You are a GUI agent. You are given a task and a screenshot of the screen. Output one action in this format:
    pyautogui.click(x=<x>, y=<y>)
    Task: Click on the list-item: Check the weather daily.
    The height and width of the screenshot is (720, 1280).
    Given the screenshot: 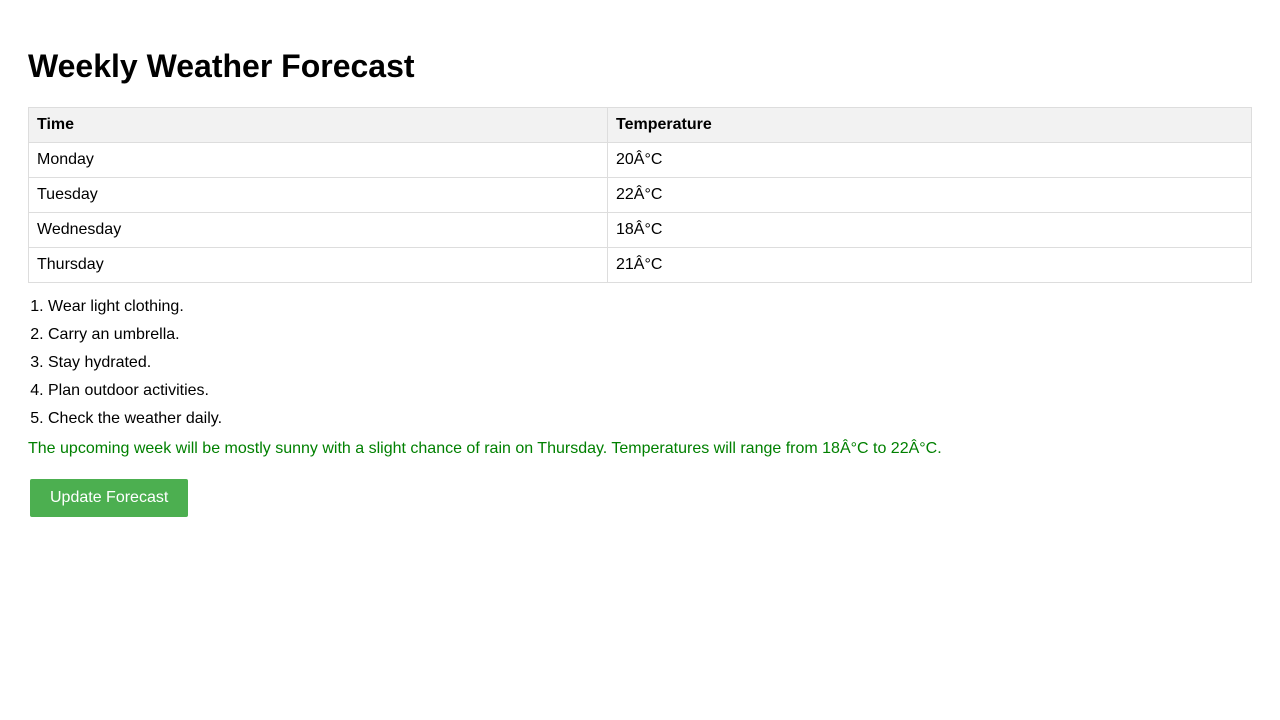 What is the action you would take?
    pyautogui.click(x=650, y=421)
    